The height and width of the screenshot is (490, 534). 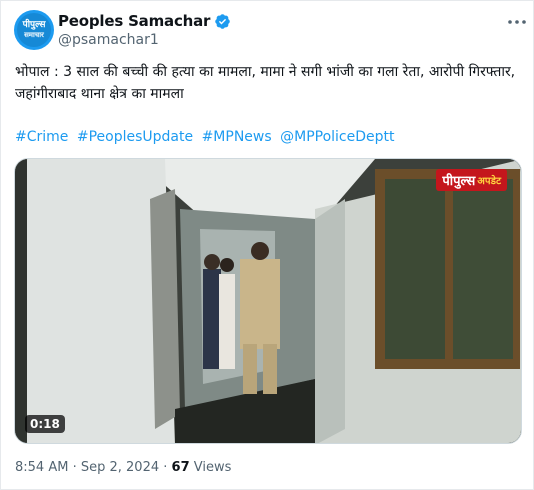 What do you see at coordinates (180, 467) in the screenshot?
I see `views-count: 67` at bounding box center [180, 467].